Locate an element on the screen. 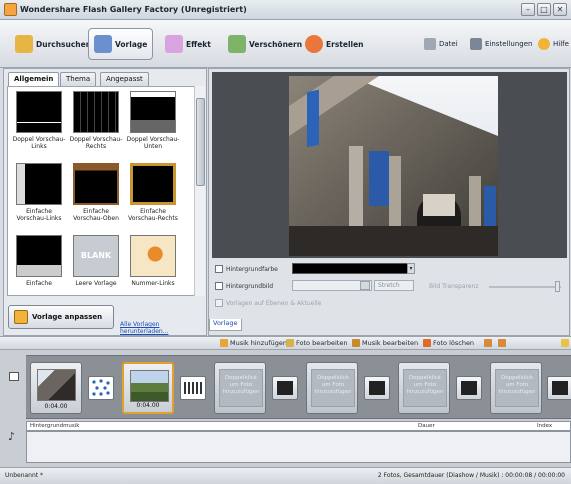 This screenshot has width=571, height=484. step-effekt-button: Effekt is located at coordinates (188, 44).